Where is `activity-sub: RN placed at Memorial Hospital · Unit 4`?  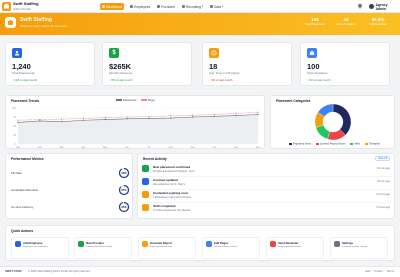
activity-sub: RN placed at Memorial Hospital · Unit 4 is located at coordinates (174, 171).